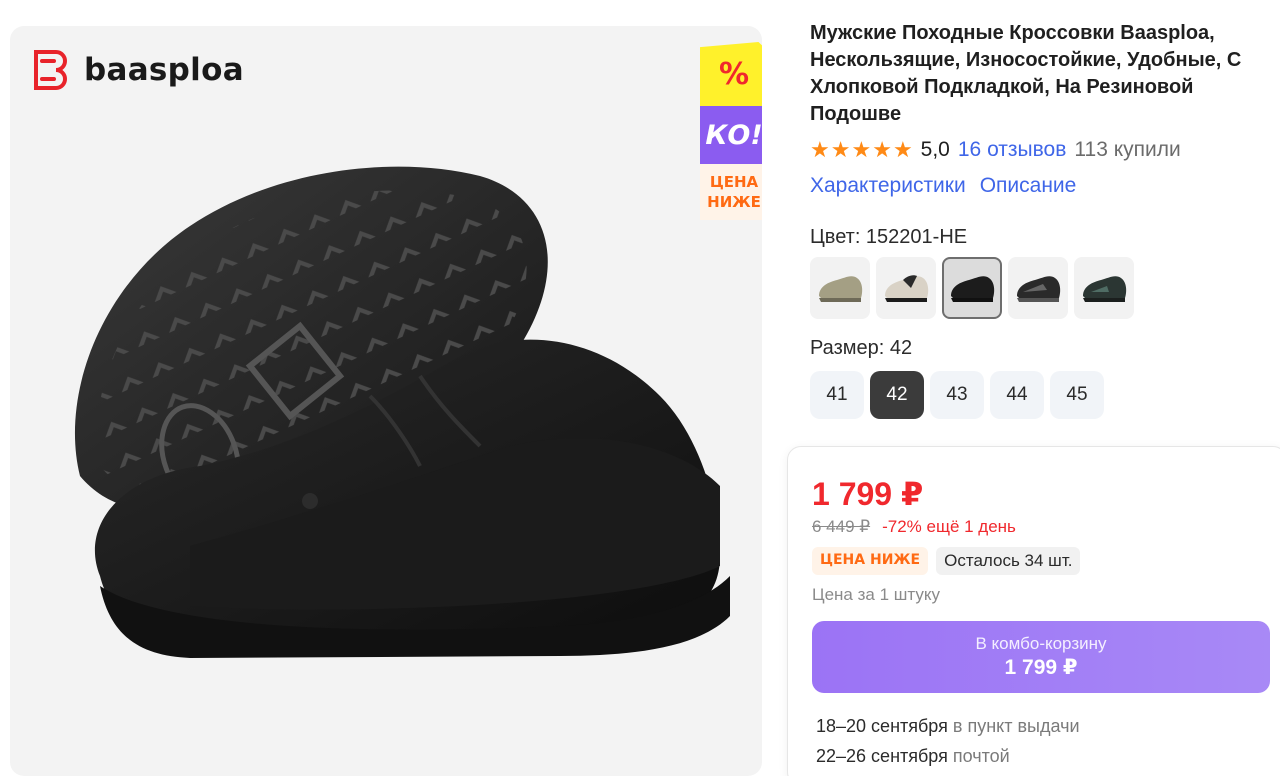 Image resolution: width=1280 pixels, height=776 pixels. Describe the element at coordinates (1016, 726) in the screenshot. I see `delivery-method: в пункт выдачи` at that location.